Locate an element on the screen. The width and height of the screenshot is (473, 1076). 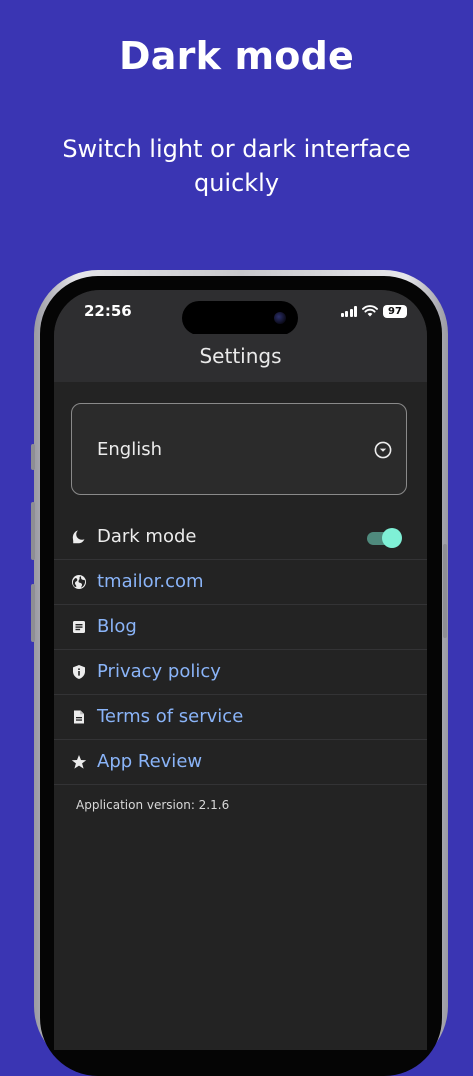
wifi-icon is located at coordinates (370, 311).